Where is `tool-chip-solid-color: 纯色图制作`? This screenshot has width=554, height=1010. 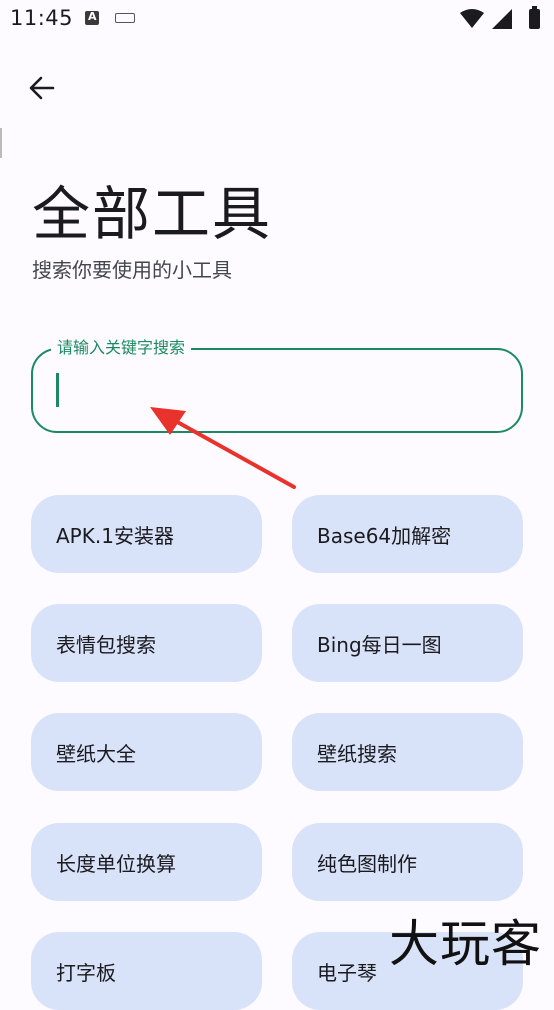
tool-chip-solid-color: 纯色图制作 is located at coordinates (407, 862).